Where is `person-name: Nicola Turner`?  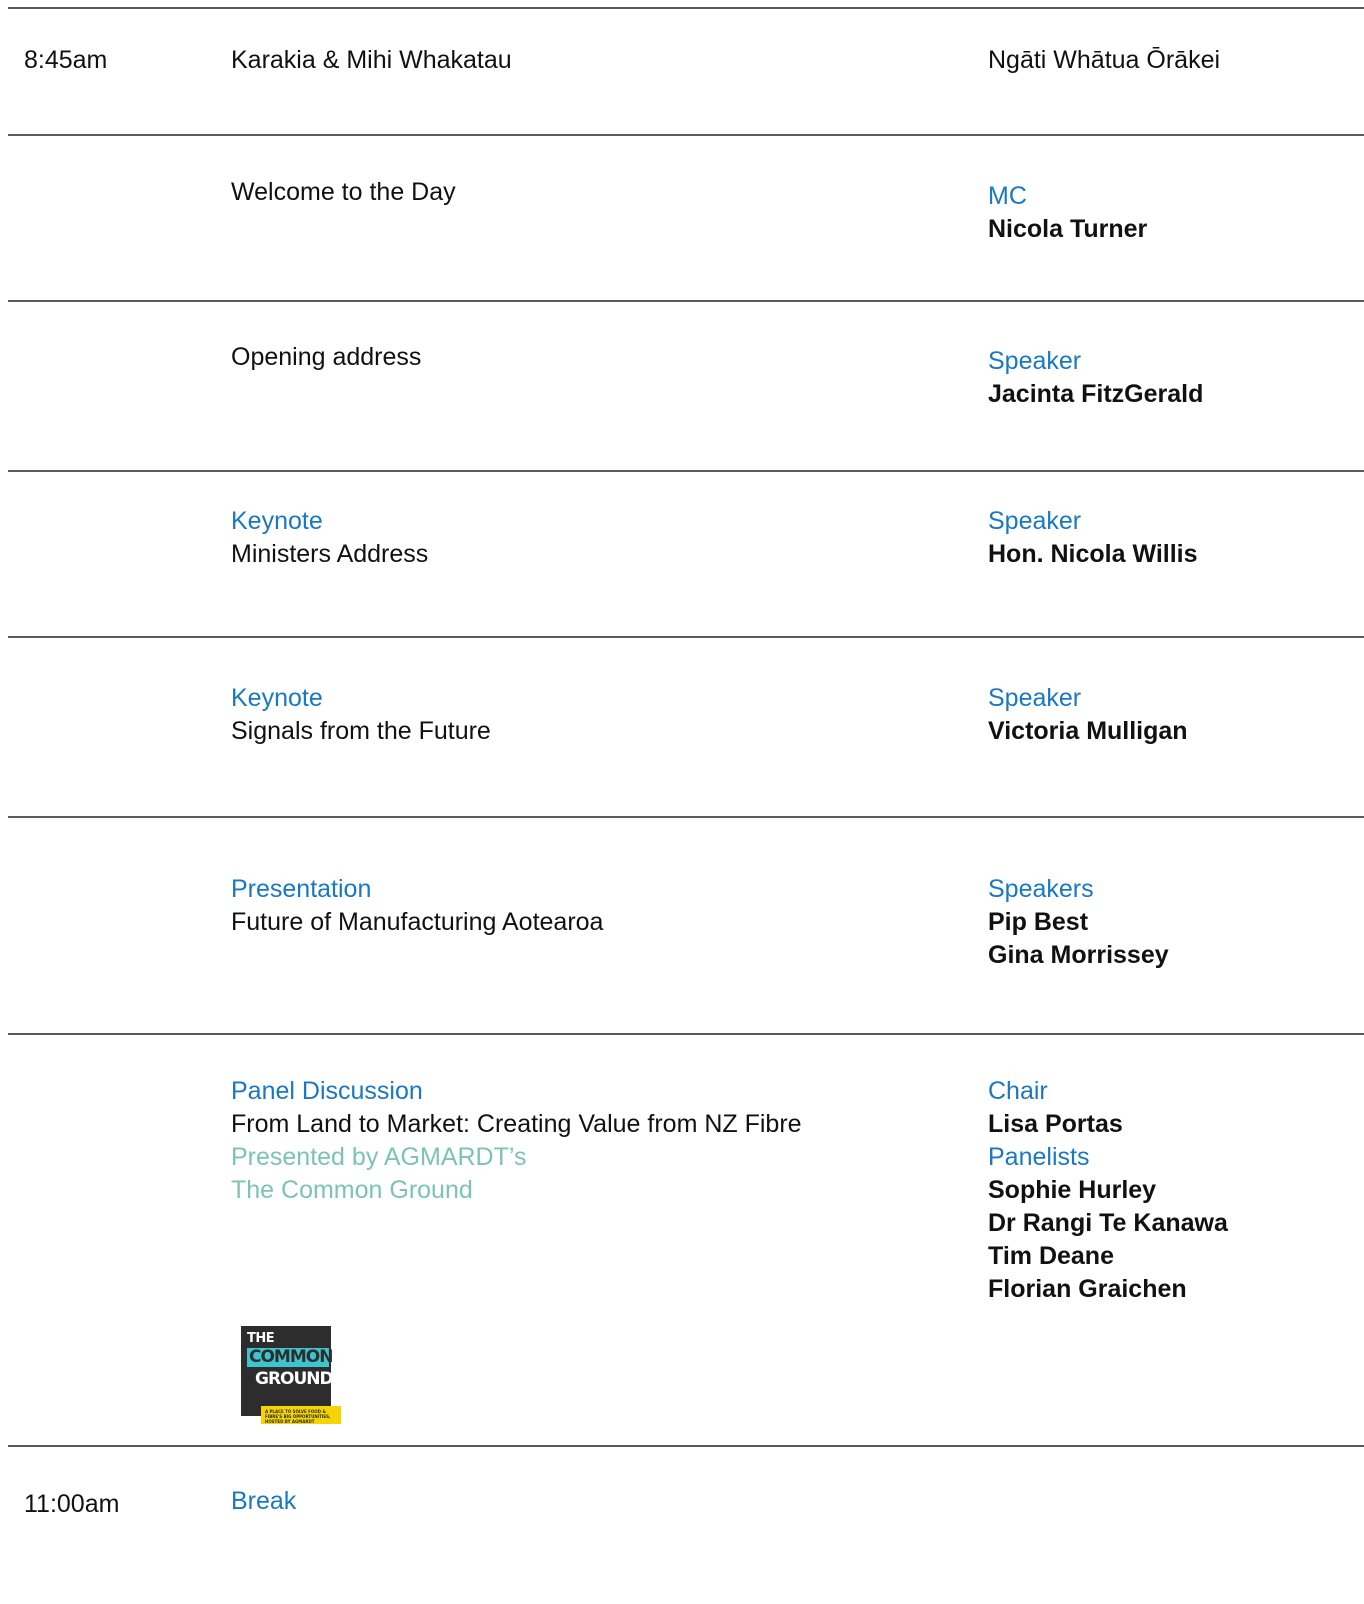
person-name: Nicola Turner is located at coordinates (1068, 229).